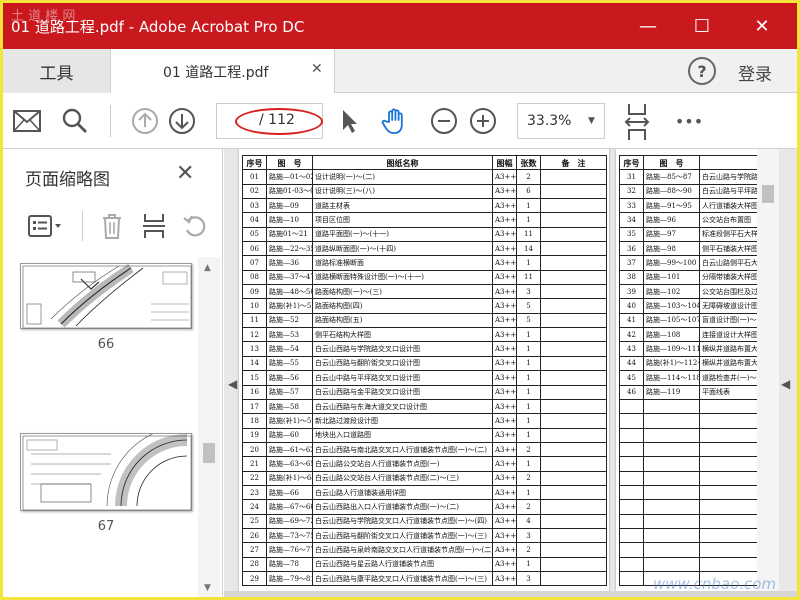 The image size is (800, 600). I want to click on col-header: 图幅, so click(504, 162).